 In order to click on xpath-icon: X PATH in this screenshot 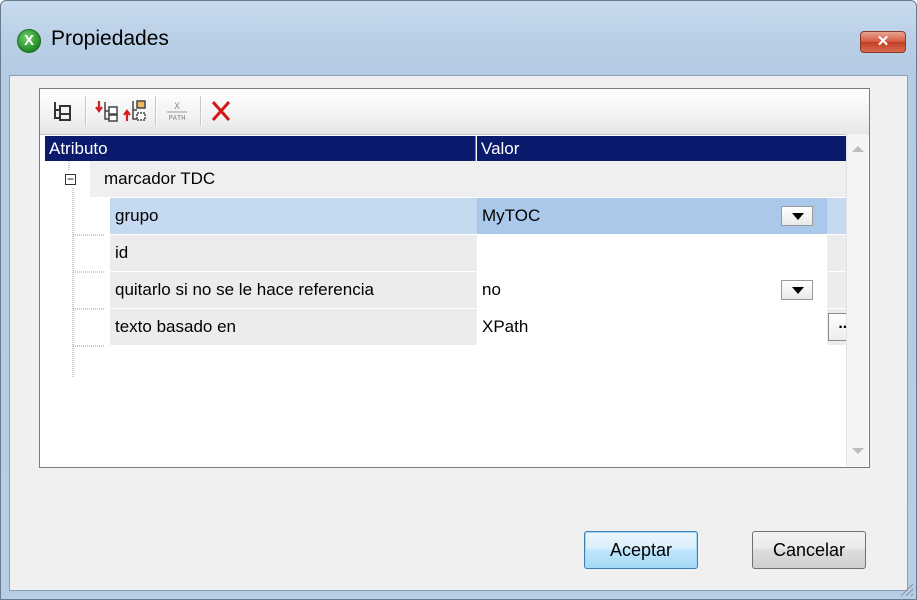, I will do `click(177, 112)`.